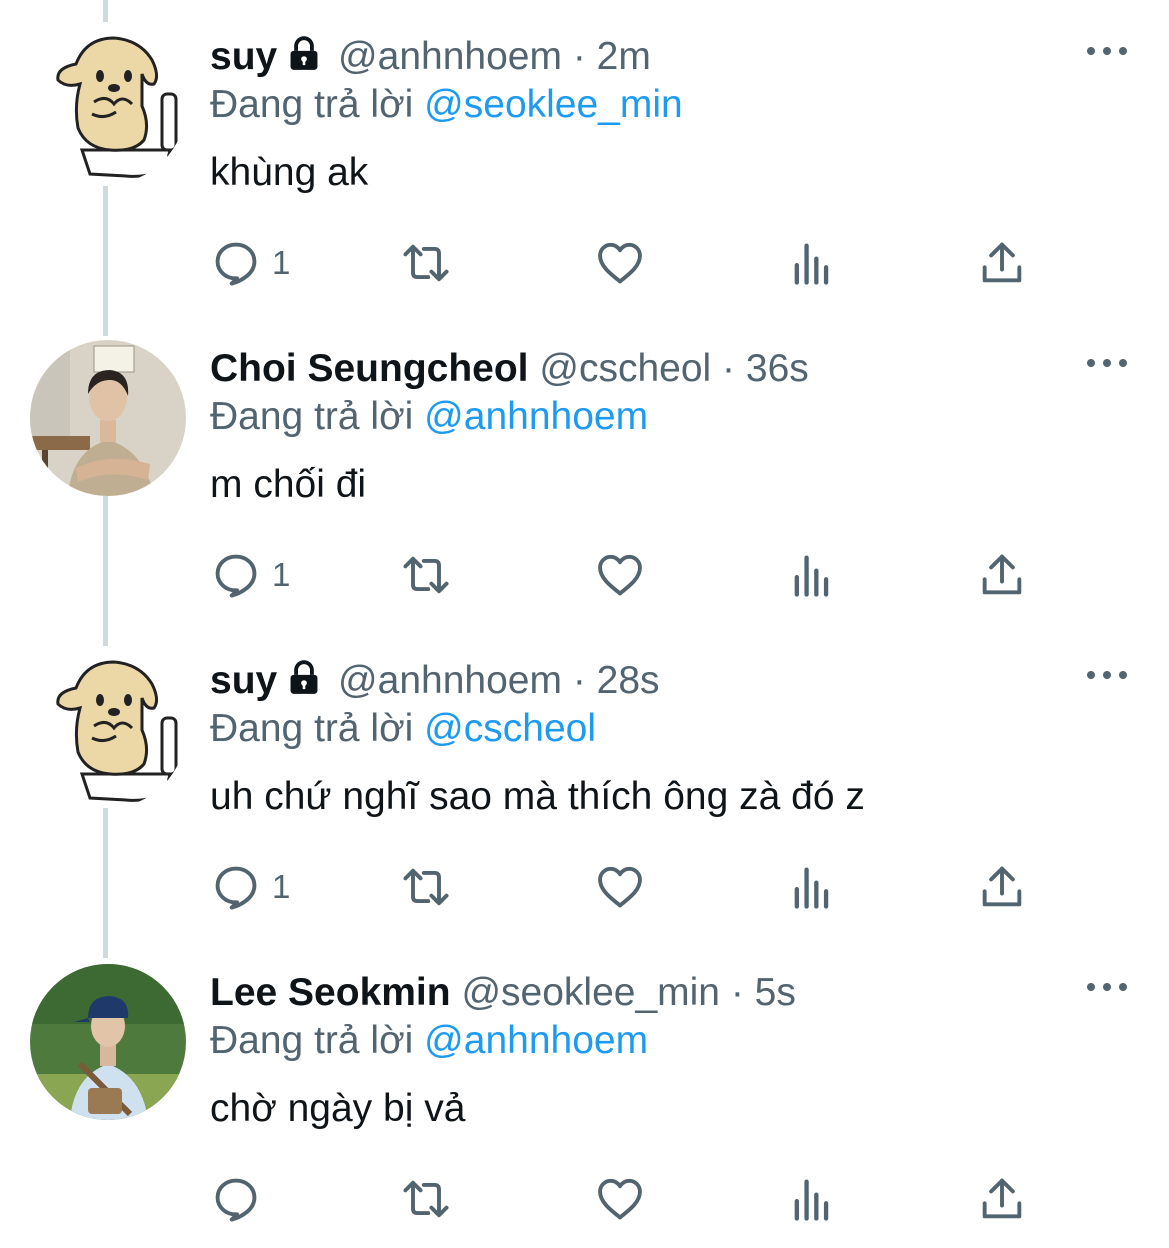 Image resolution: width=1169 pixels, height=1248 pixels. I want to click on tweet-header: Lee Seokmin @seoklee_min · 5s, so click(649, 993).